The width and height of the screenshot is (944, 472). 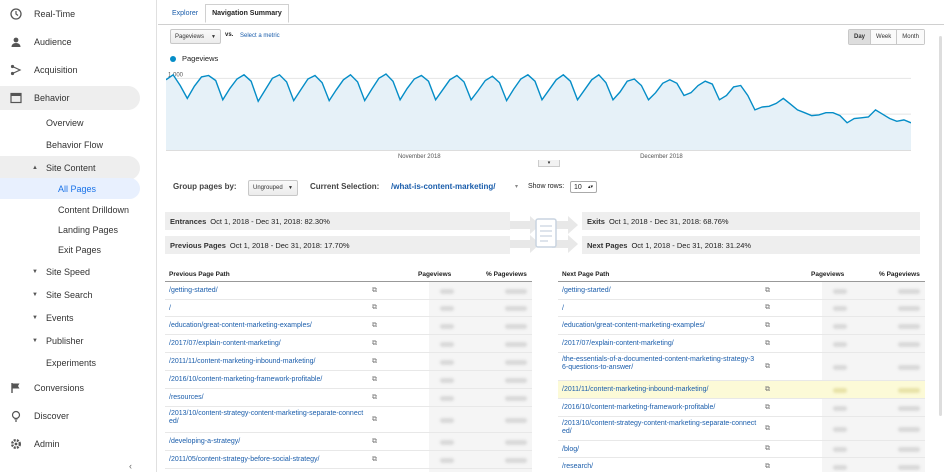 I want to click on page-path-link: /blog/, so click(x=659, y=450).